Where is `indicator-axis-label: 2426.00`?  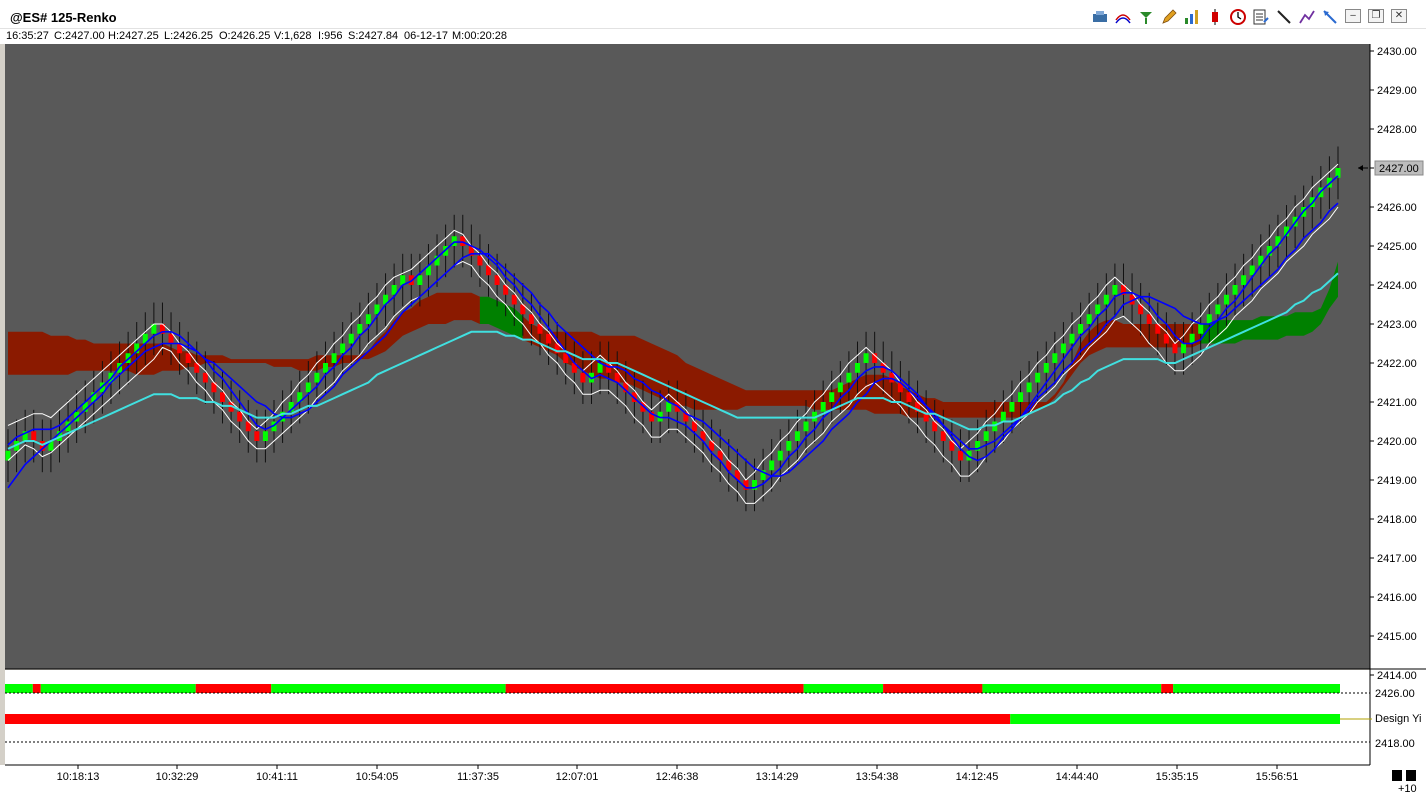 indicator-axis-label: 2426.00 is located at coordinates (1395, 694).